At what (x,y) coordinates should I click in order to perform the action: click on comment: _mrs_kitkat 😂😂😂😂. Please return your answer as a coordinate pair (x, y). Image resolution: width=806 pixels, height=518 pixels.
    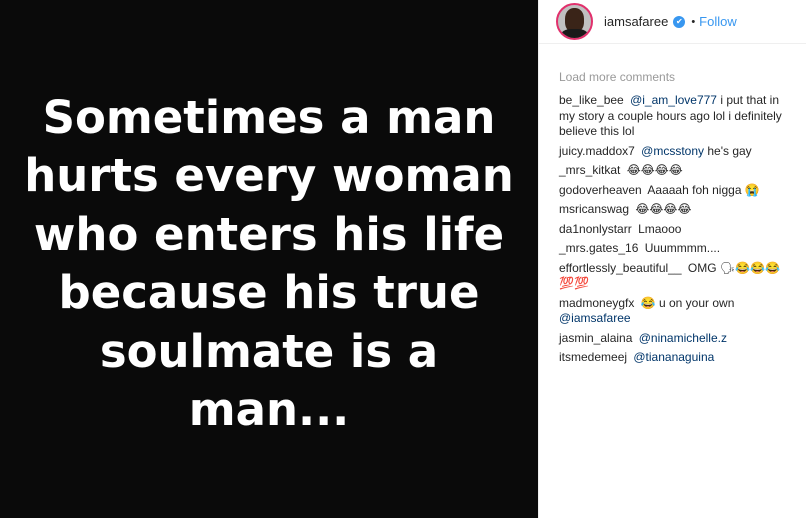
    Looking at the image, I should click on (677, 171).